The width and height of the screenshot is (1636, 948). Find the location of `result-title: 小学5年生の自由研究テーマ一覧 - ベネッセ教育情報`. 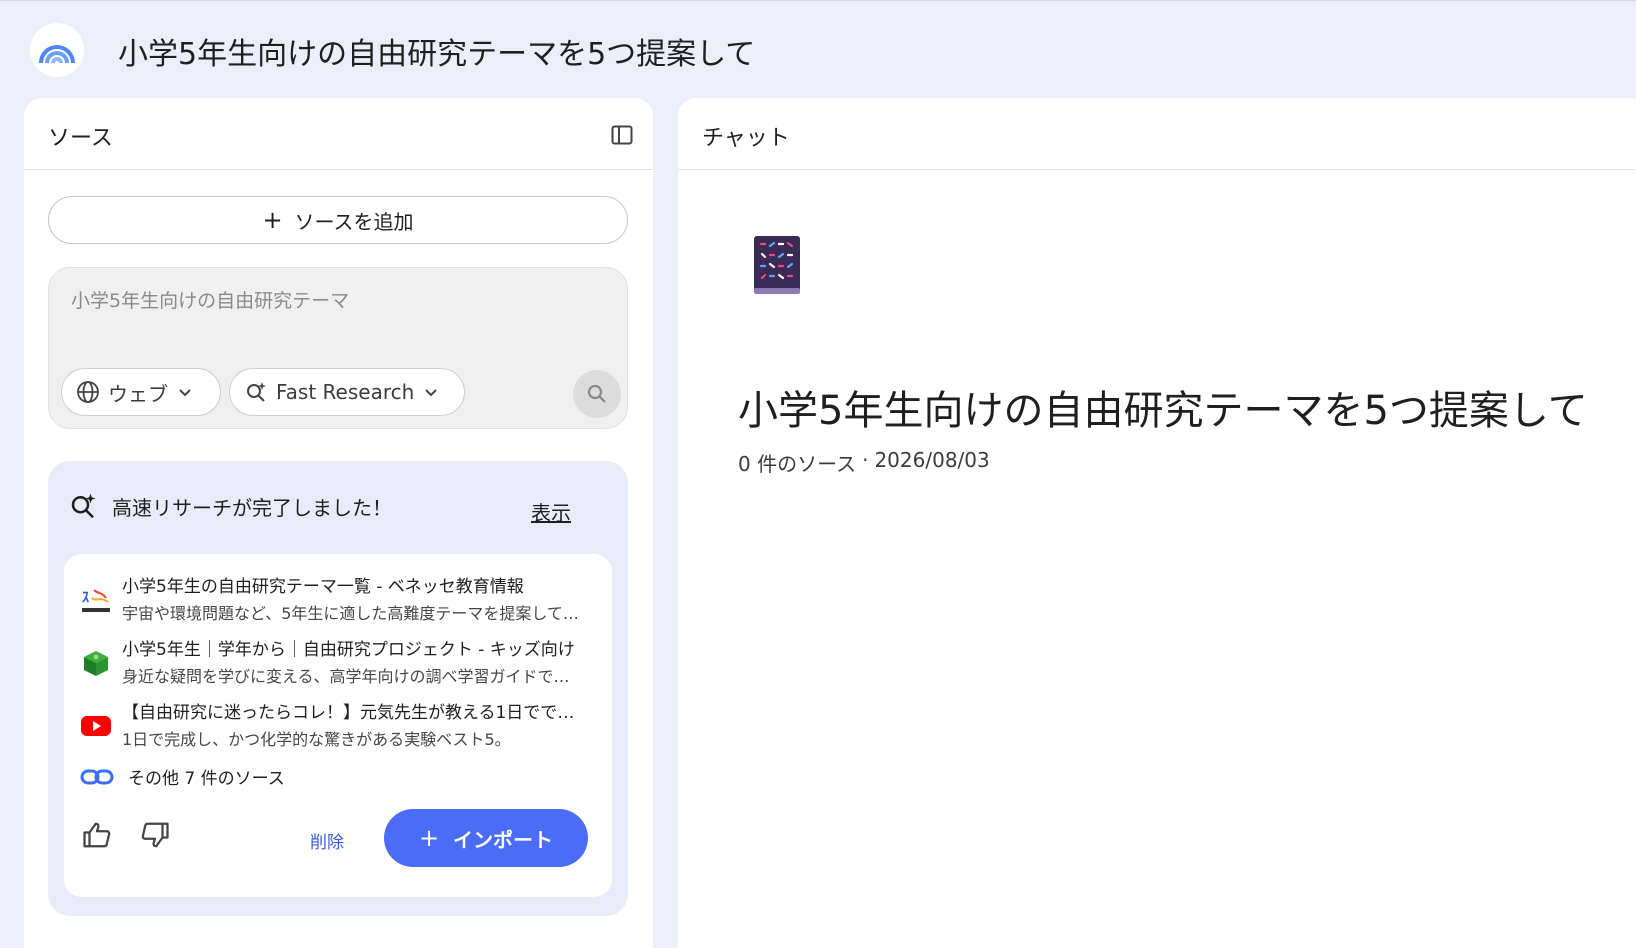

result-title: 小学5年生の自由研究テーマ一覧 - ベネッセ教育情報 is located at coordinates (323, 587).